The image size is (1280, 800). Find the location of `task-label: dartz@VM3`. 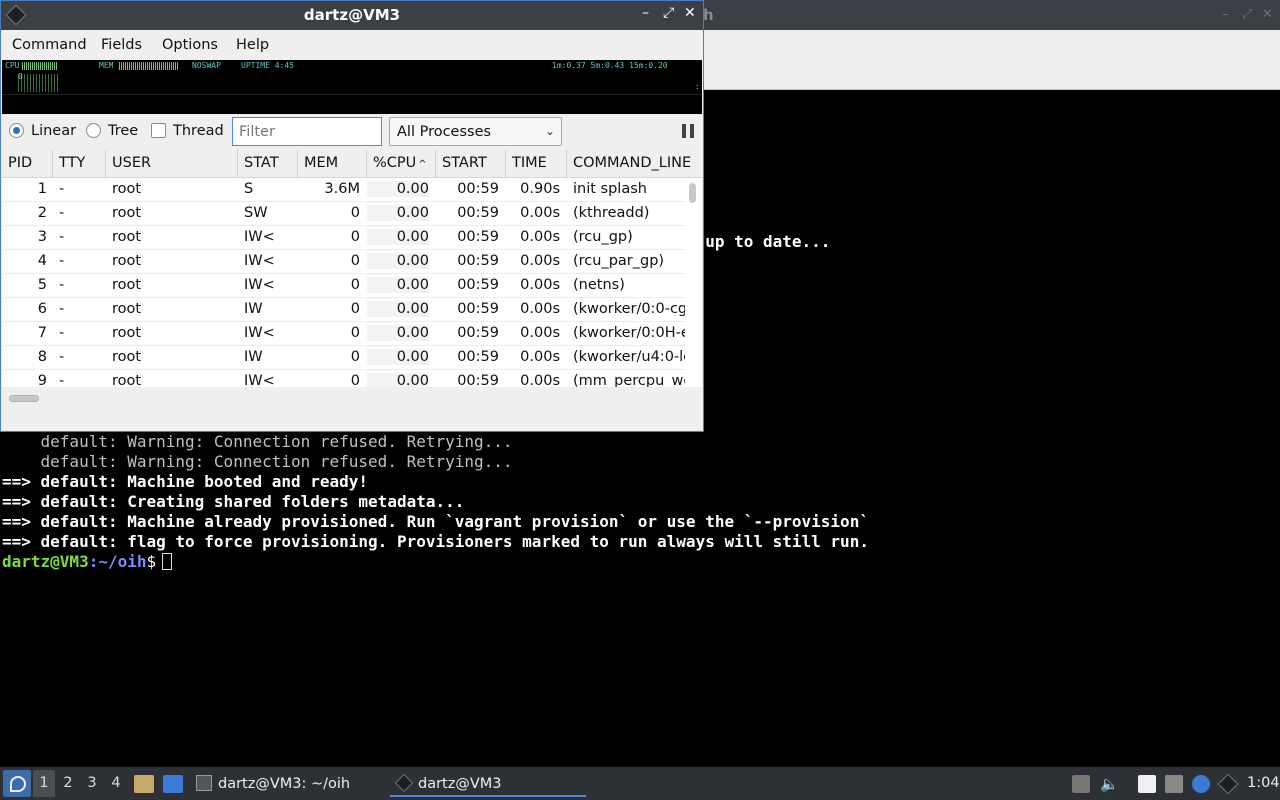

task-label: dartz@VM3 is located at coordinates (460, 784).